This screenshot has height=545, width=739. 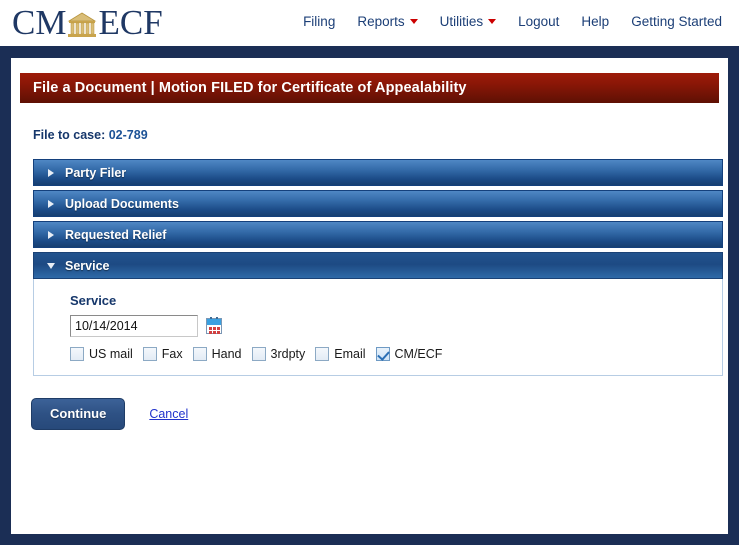 I want to click on nav-label-getting-started: Getting Started, so click(x=676, y=21).